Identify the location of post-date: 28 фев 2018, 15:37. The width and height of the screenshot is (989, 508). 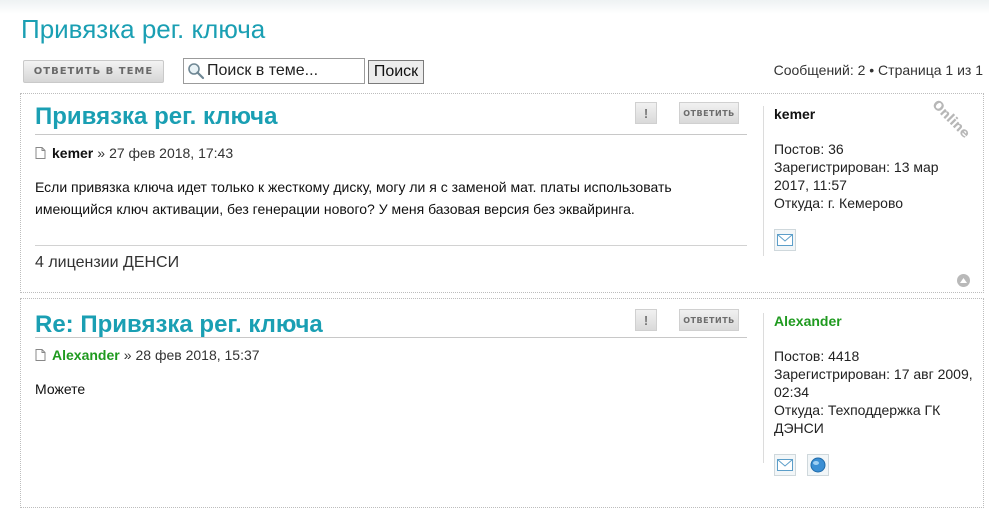
(197, 355).